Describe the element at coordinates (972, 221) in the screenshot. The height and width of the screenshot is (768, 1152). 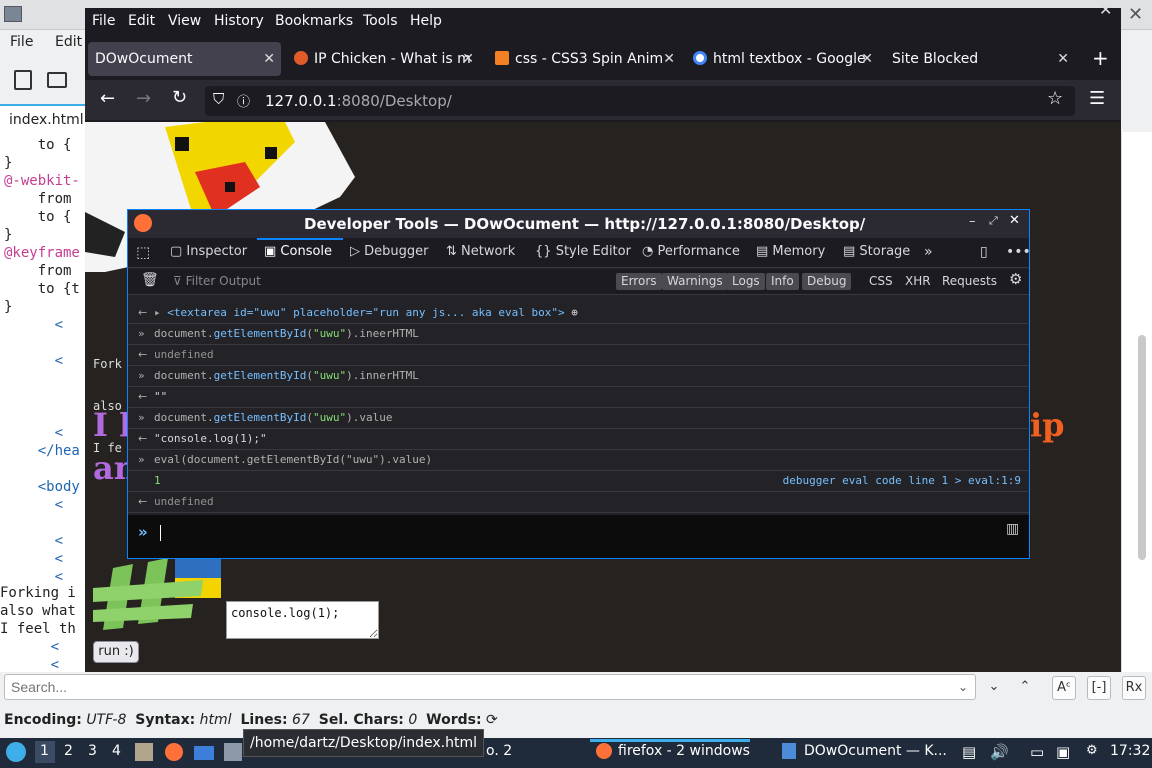
I see `minimize-icon: –` at that location.